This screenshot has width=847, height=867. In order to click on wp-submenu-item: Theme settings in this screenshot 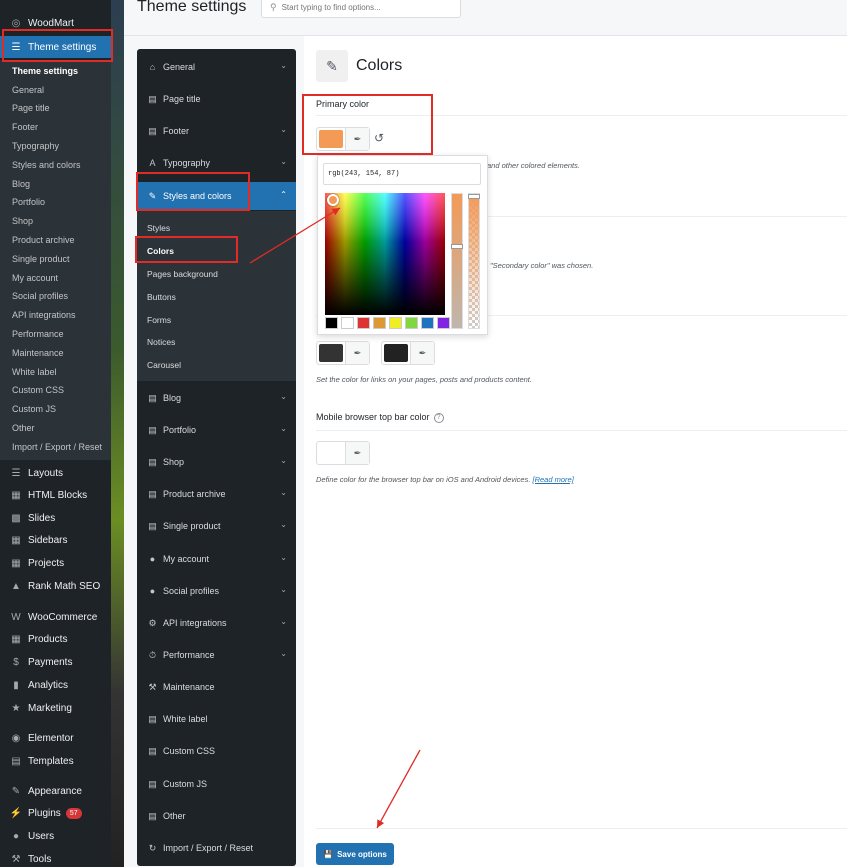, I will do `click(45, 71)`.